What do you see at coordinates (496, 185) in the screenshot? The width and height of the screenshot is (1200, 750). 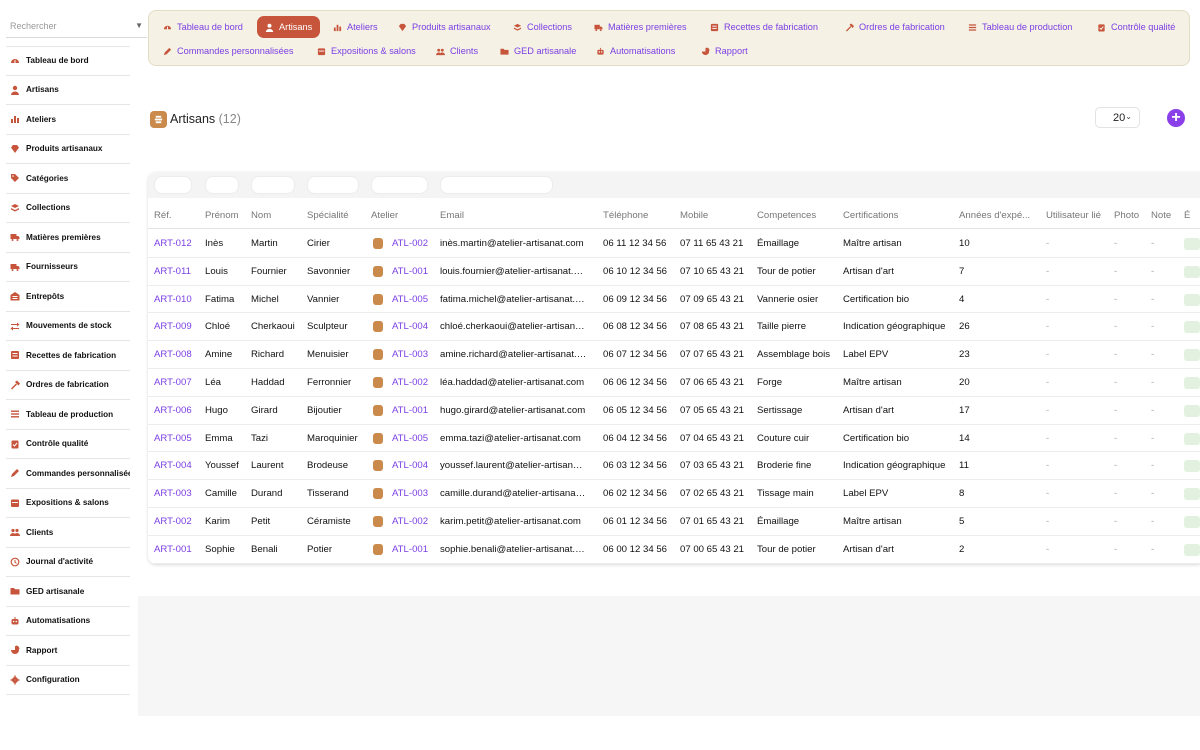 I see `filter-email` at bounding box center [496, 185].